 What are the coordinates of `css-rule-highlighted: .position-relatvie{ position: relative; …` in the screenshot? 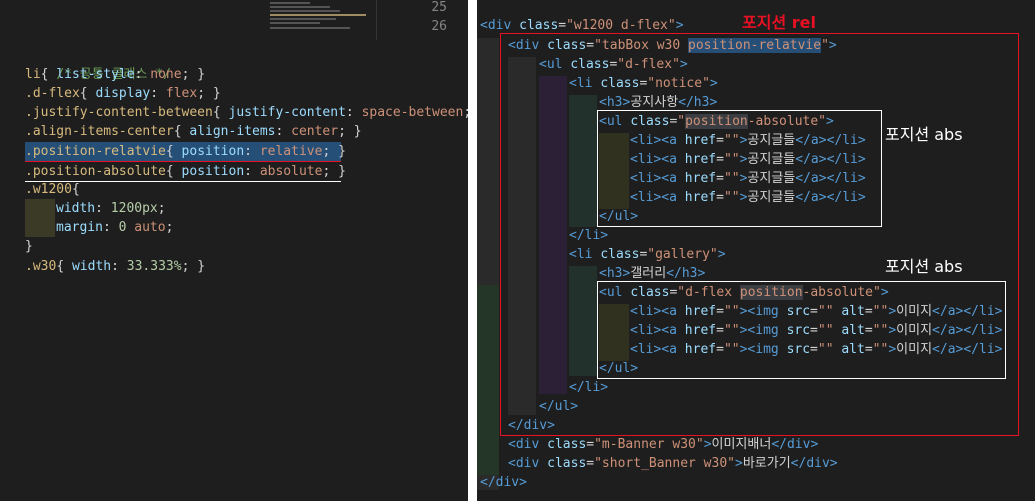 It's located at (185, 152).